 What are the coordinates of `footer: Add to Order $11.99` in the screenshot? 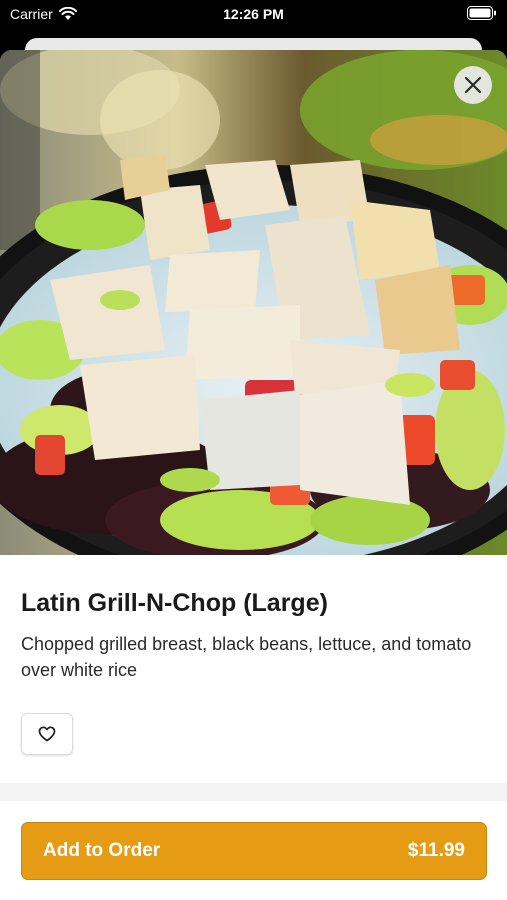 It's located at (253, 850).